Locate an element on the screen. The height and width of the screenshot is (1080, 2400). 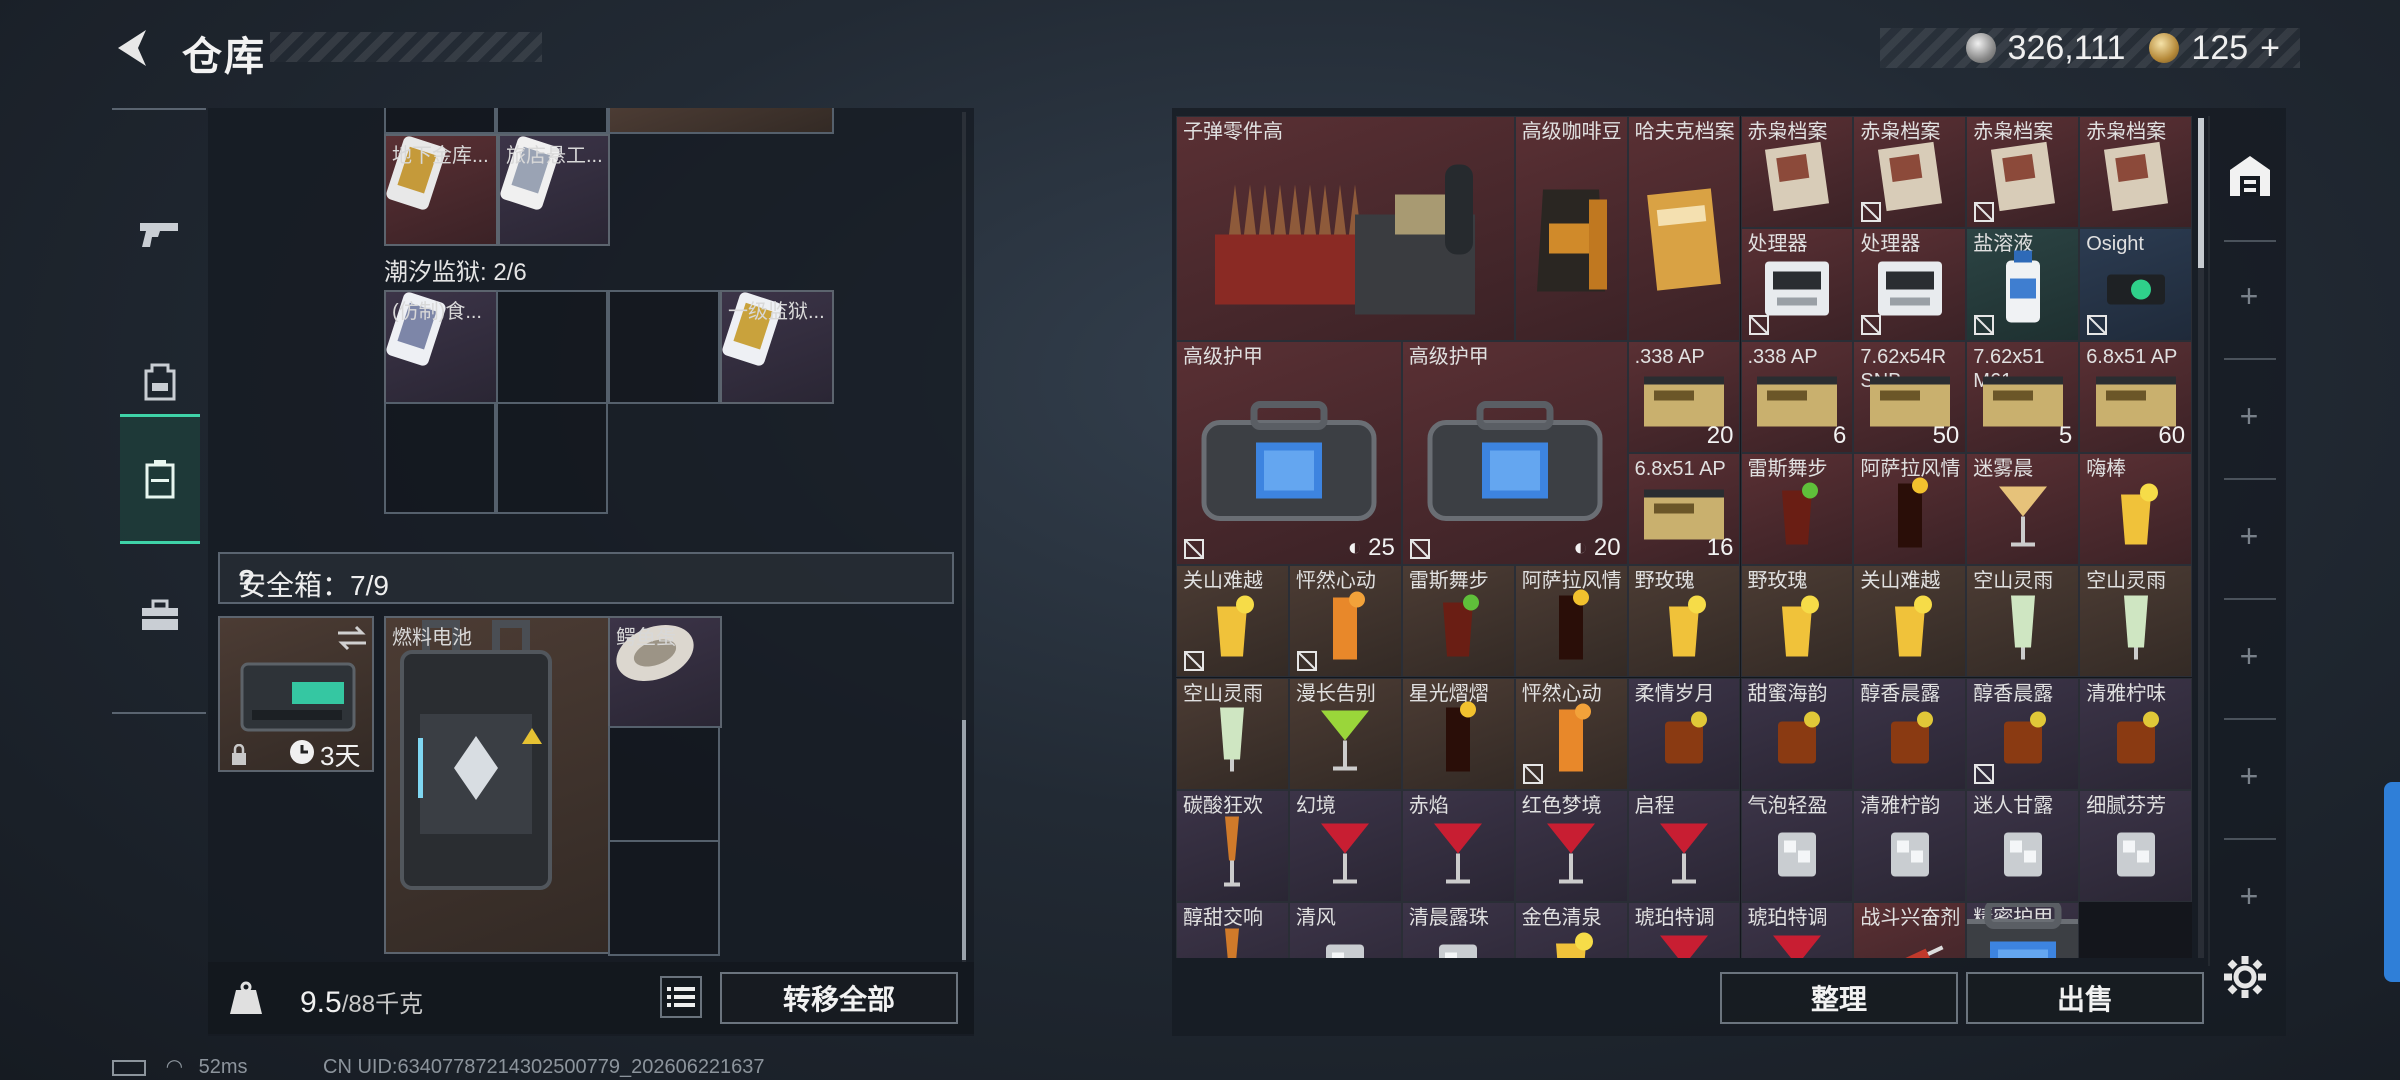
stash-item: 高级护甲 ◐ 25 is located at coordinates (1289, 453).